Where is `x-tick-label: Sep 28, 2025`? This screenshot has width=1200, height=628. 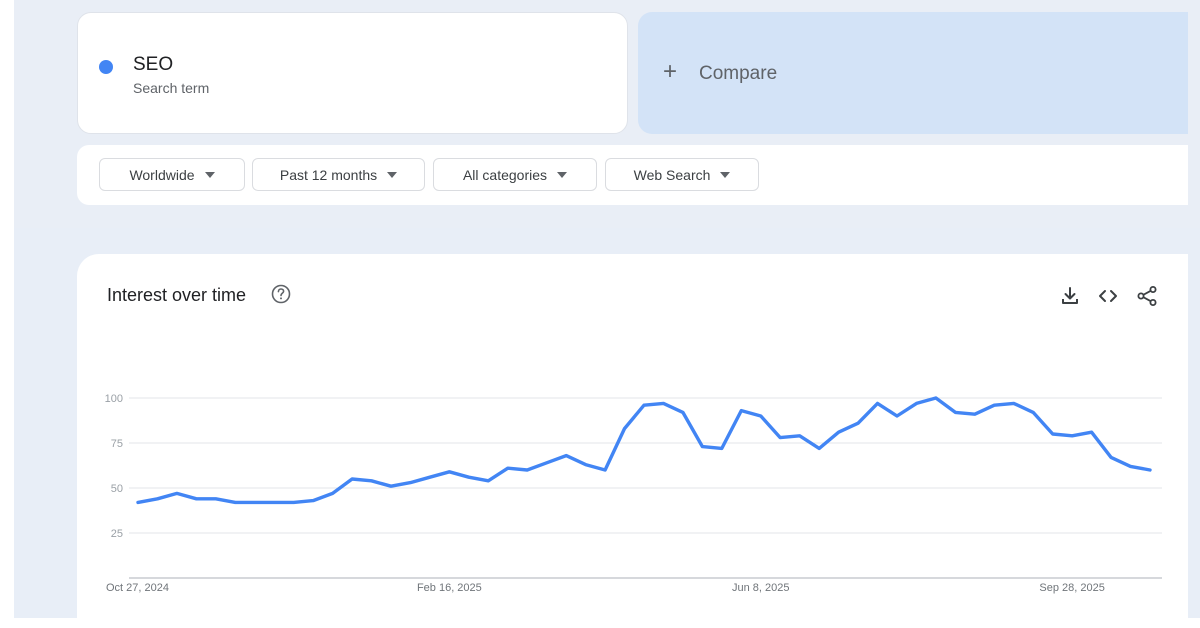
x-tick-label: Sep 28, 2025 is located at coordinates (1071, 588).